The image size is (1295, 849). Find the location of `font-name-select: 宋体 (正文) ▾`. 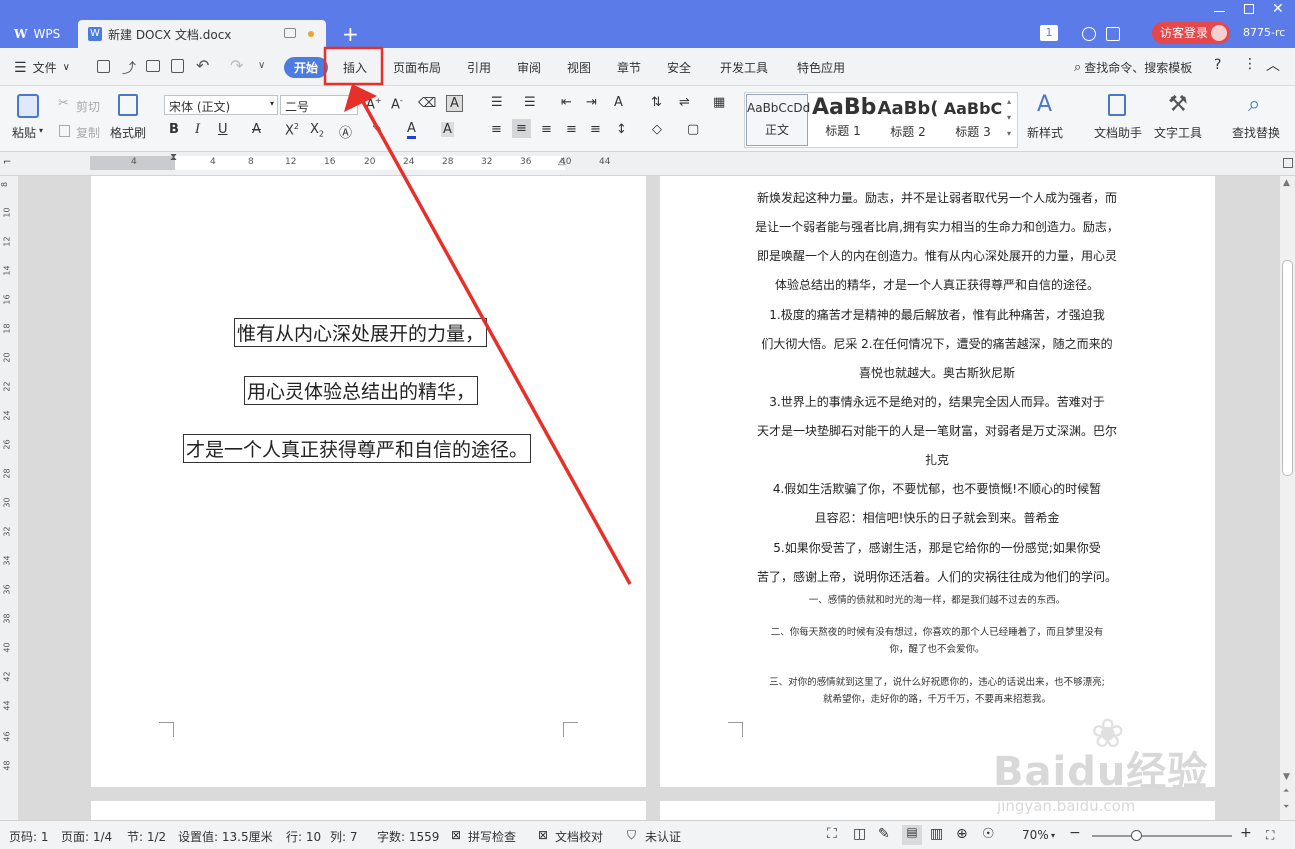

font-name-select: 宋体 (正文) ▾ is located at coordinates (221, 105).